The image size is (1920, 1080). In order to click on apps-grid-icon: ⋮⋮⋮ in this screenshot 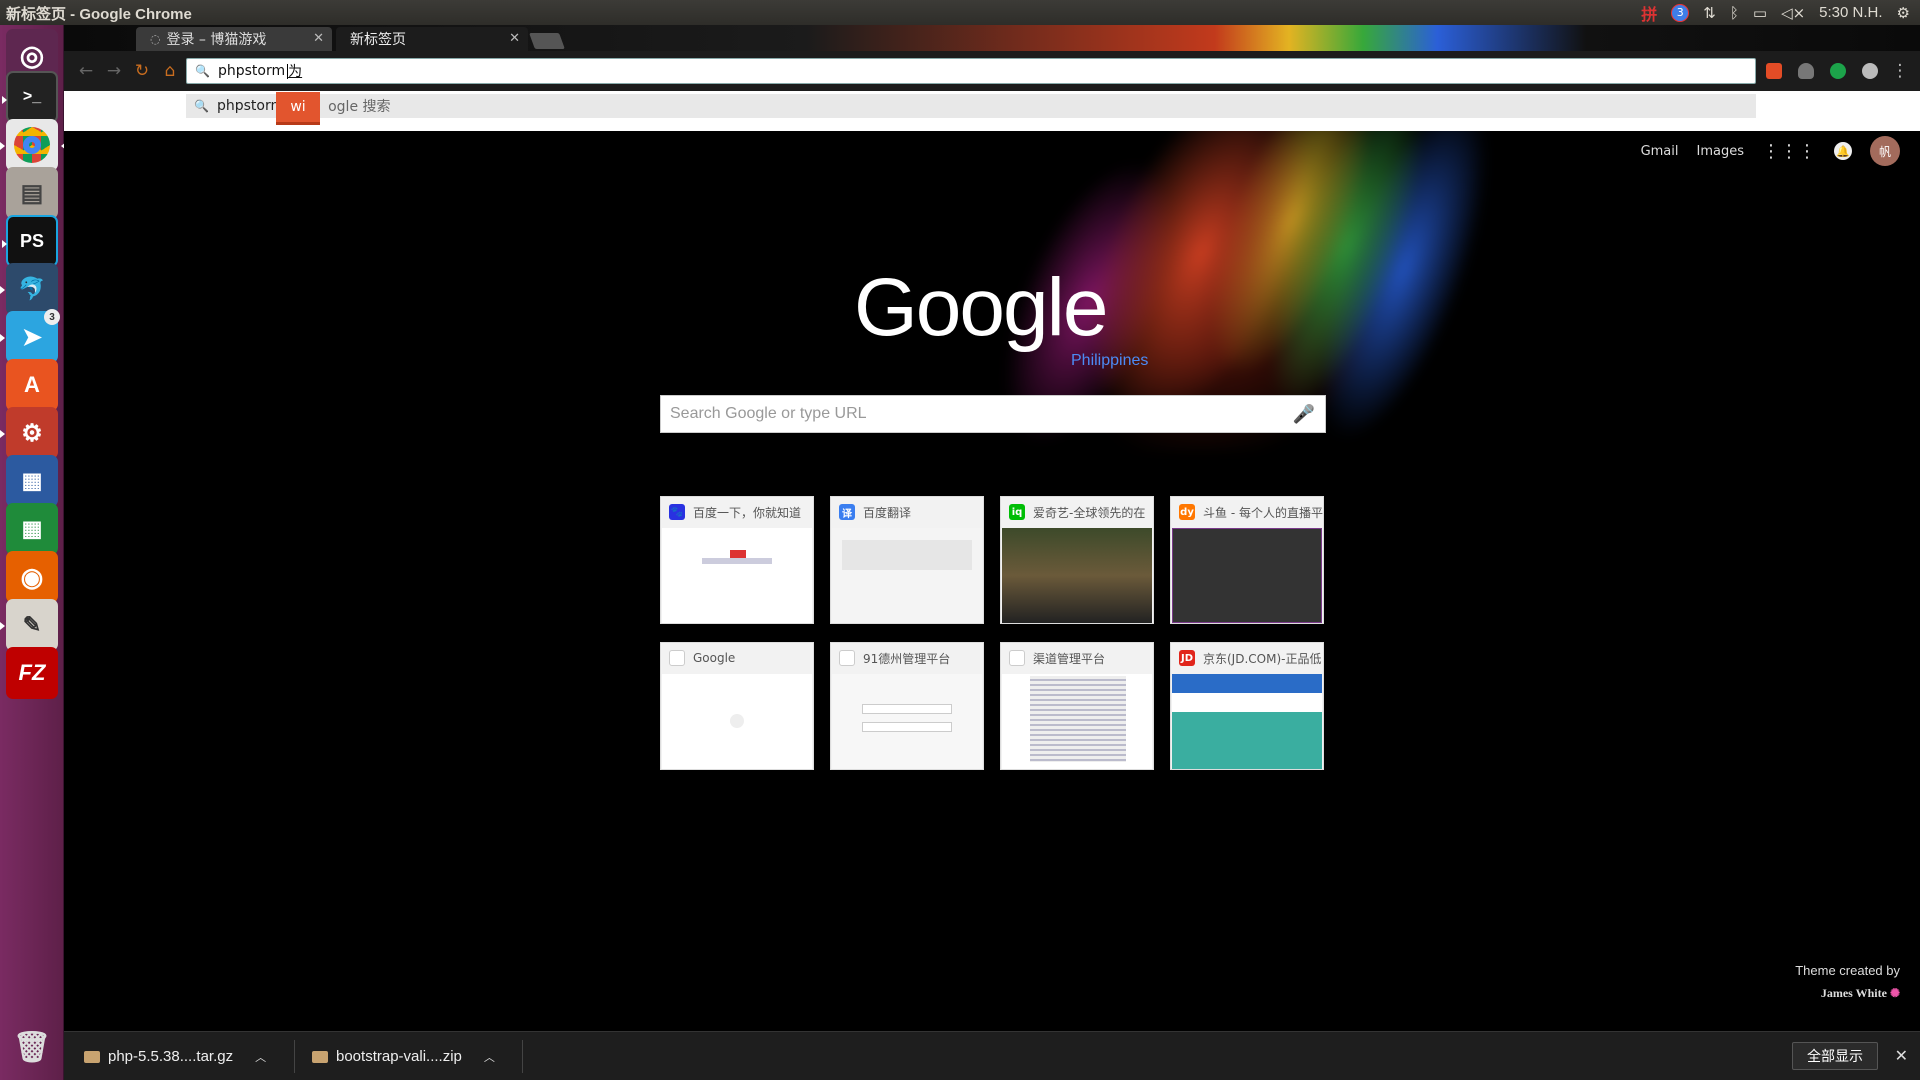, I will do `click(1789, 151)`.